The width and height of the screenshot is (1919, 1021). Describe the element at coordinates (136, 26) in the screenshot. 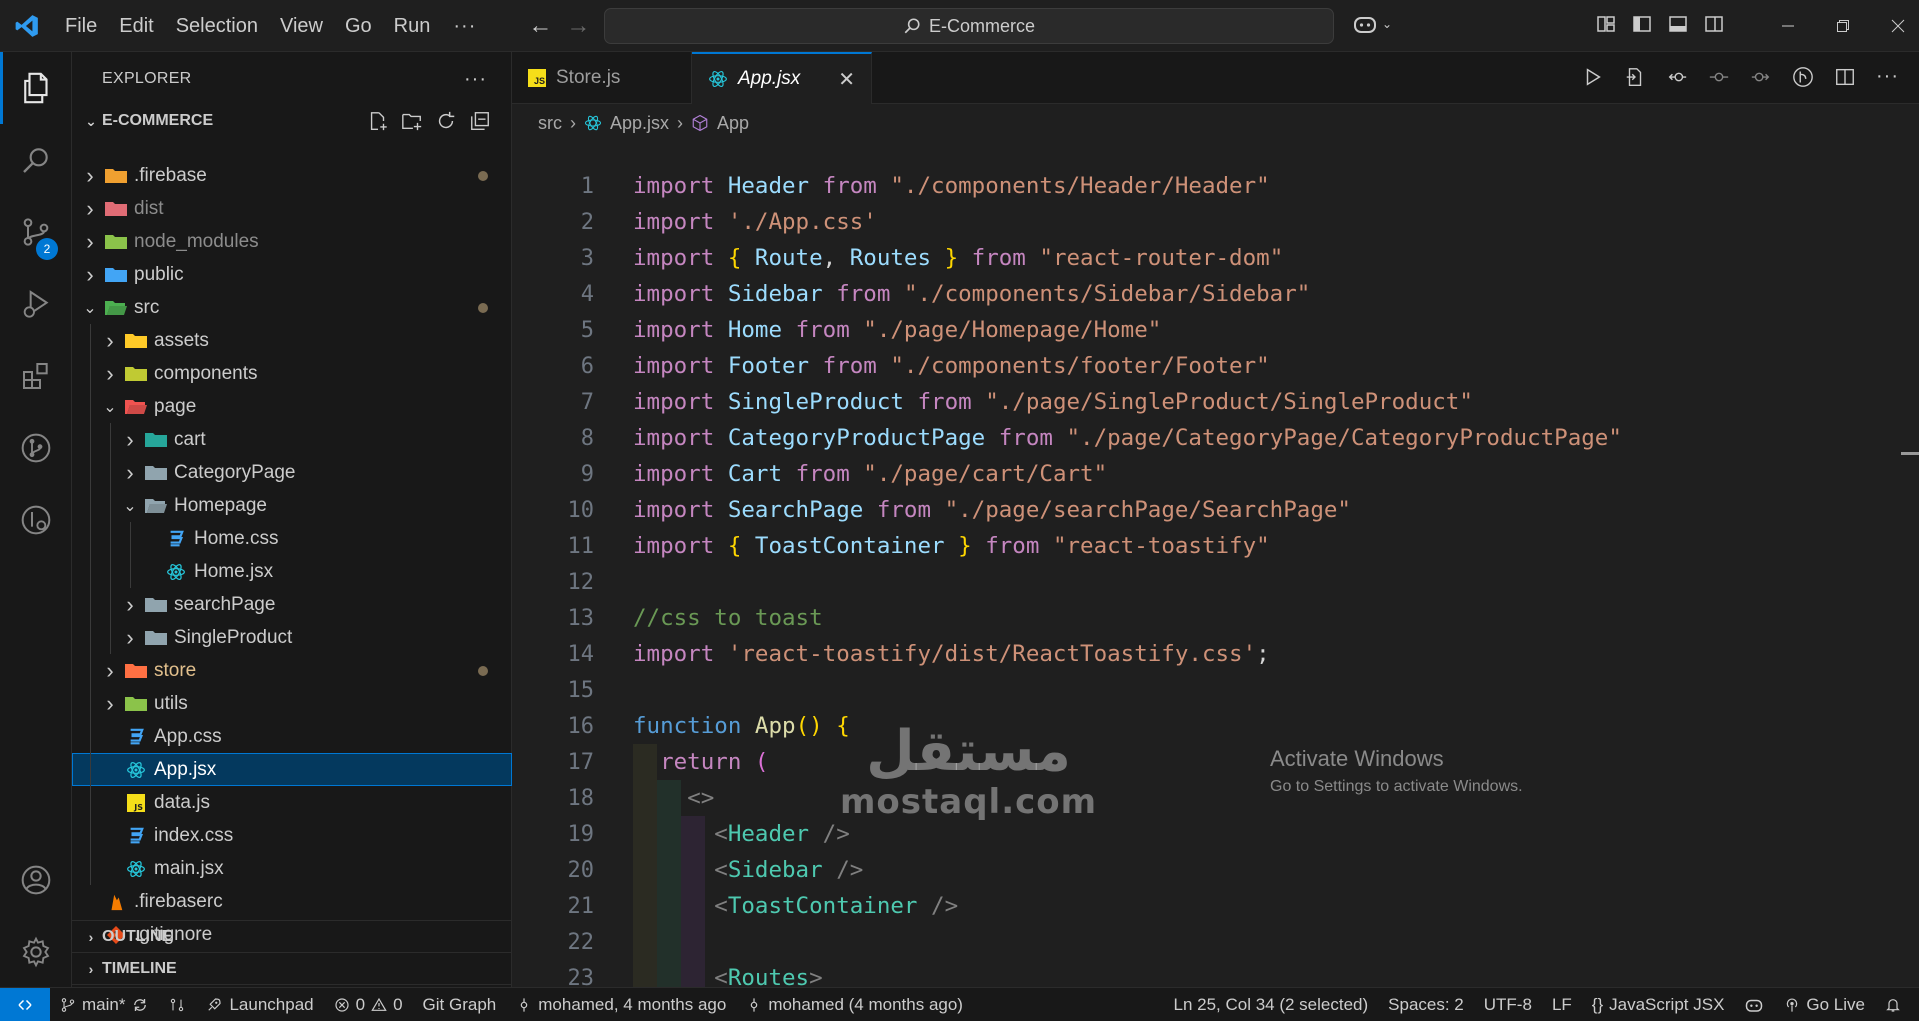

I see `menu-edit: Edit` at that location.